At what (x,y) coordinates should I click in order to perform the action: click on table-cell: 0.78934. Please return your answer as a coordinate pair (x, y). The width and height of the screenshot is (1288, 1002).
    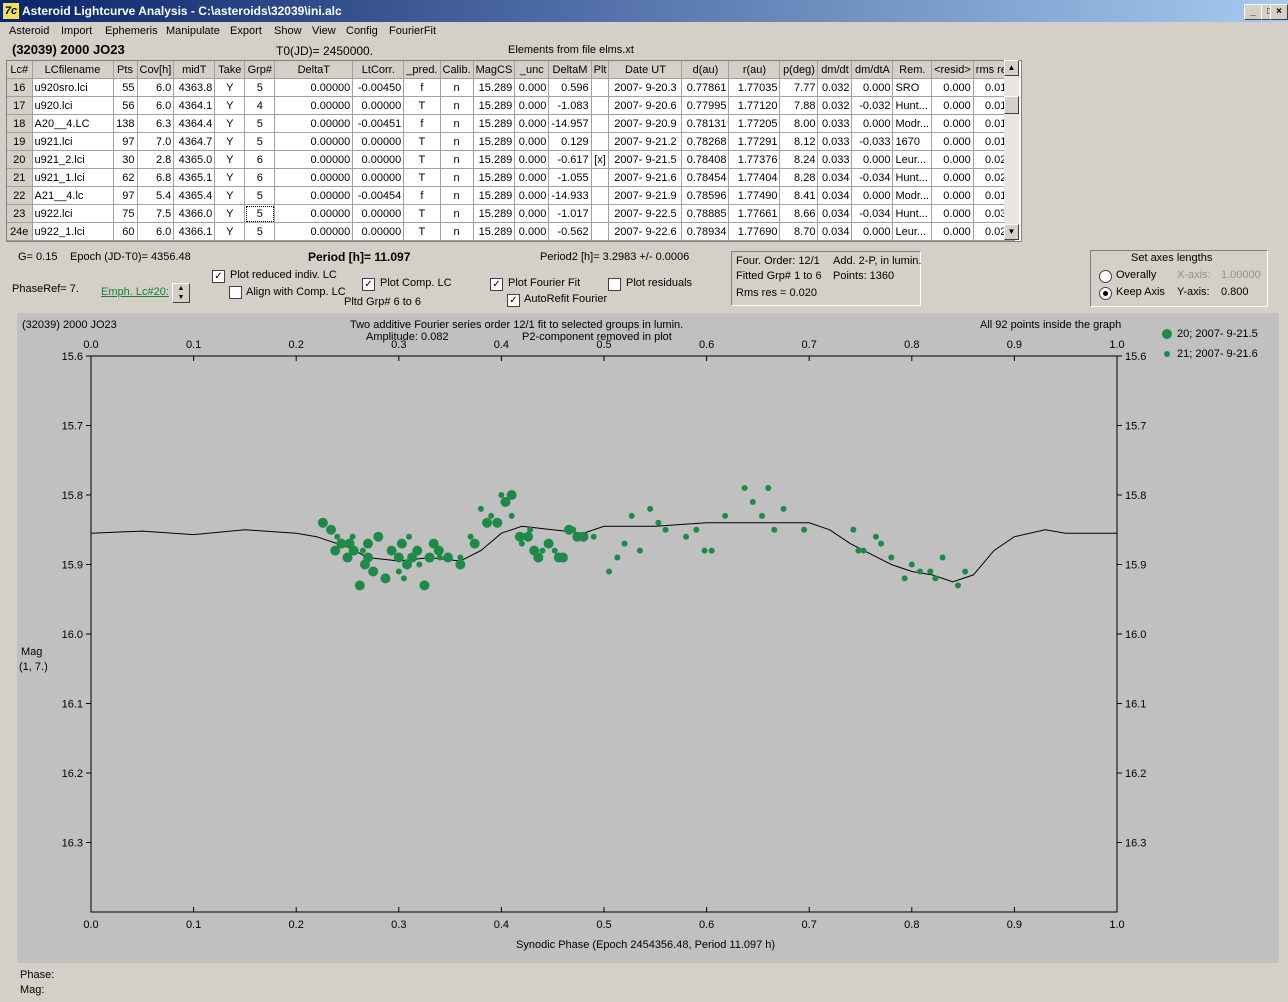
    Looking at the image, I should click on (705, 231).